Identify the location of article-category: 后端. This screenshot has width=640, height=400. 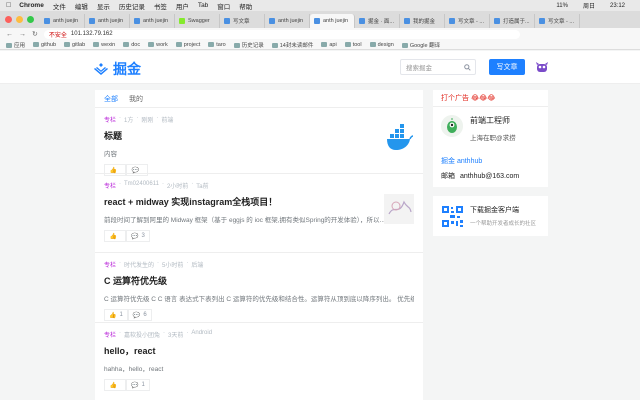
(197, 264).